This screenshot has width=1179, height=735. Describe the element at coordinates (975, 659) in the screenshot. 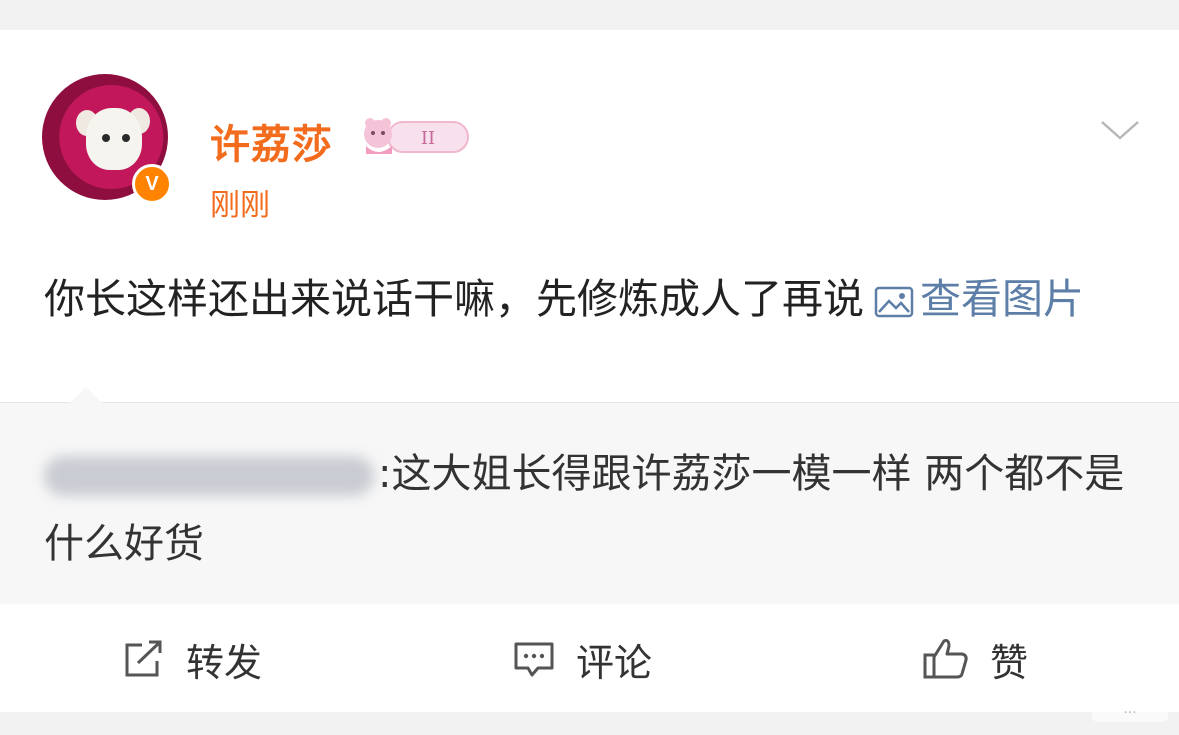

I see `like-button: 赞` at that location.